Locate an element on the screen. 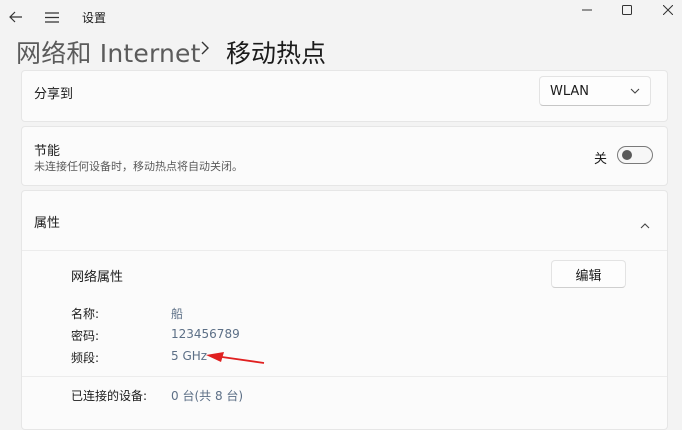 The height and width of the screenshot is (430, 682). back-arrow-icon is located at coordinates (16, 17).